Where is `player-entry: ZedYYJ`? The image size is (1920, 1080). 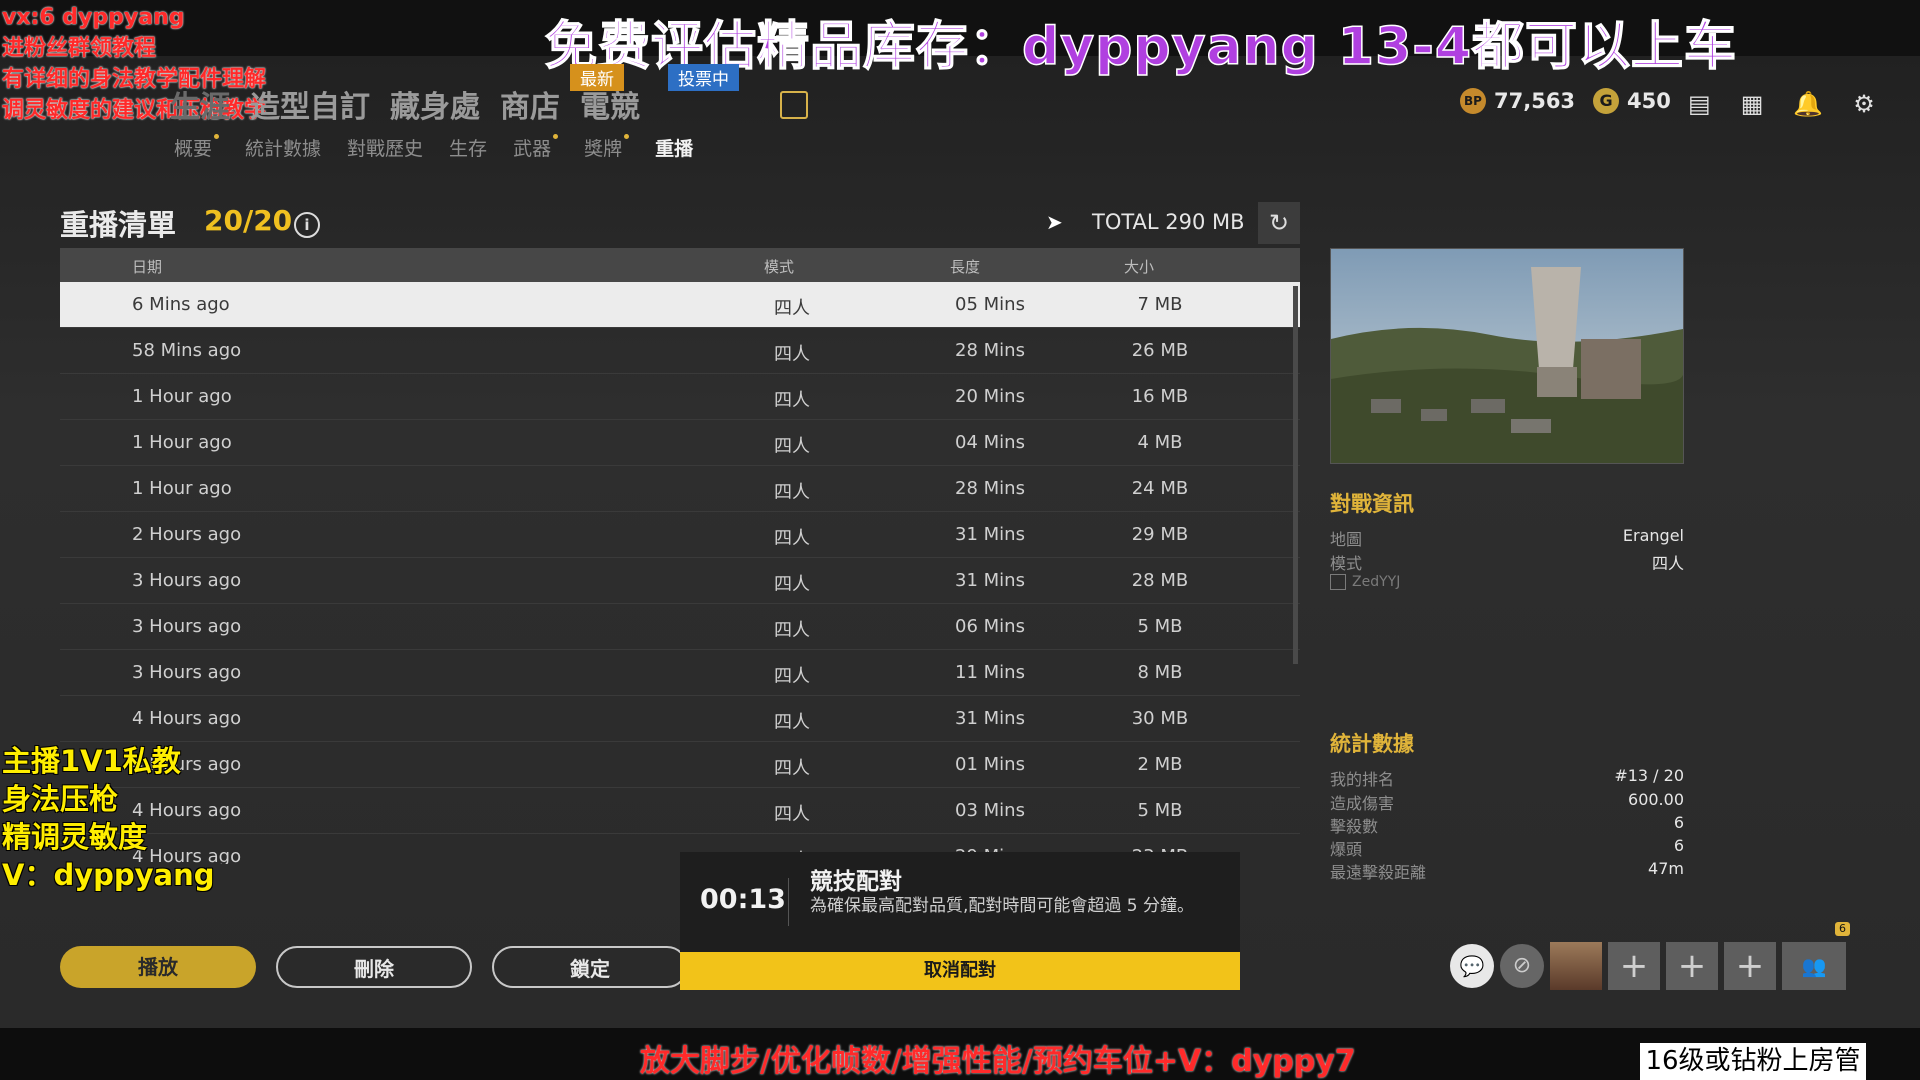 player-entry: ZedYYJ is located at coordinates (1365, 582).